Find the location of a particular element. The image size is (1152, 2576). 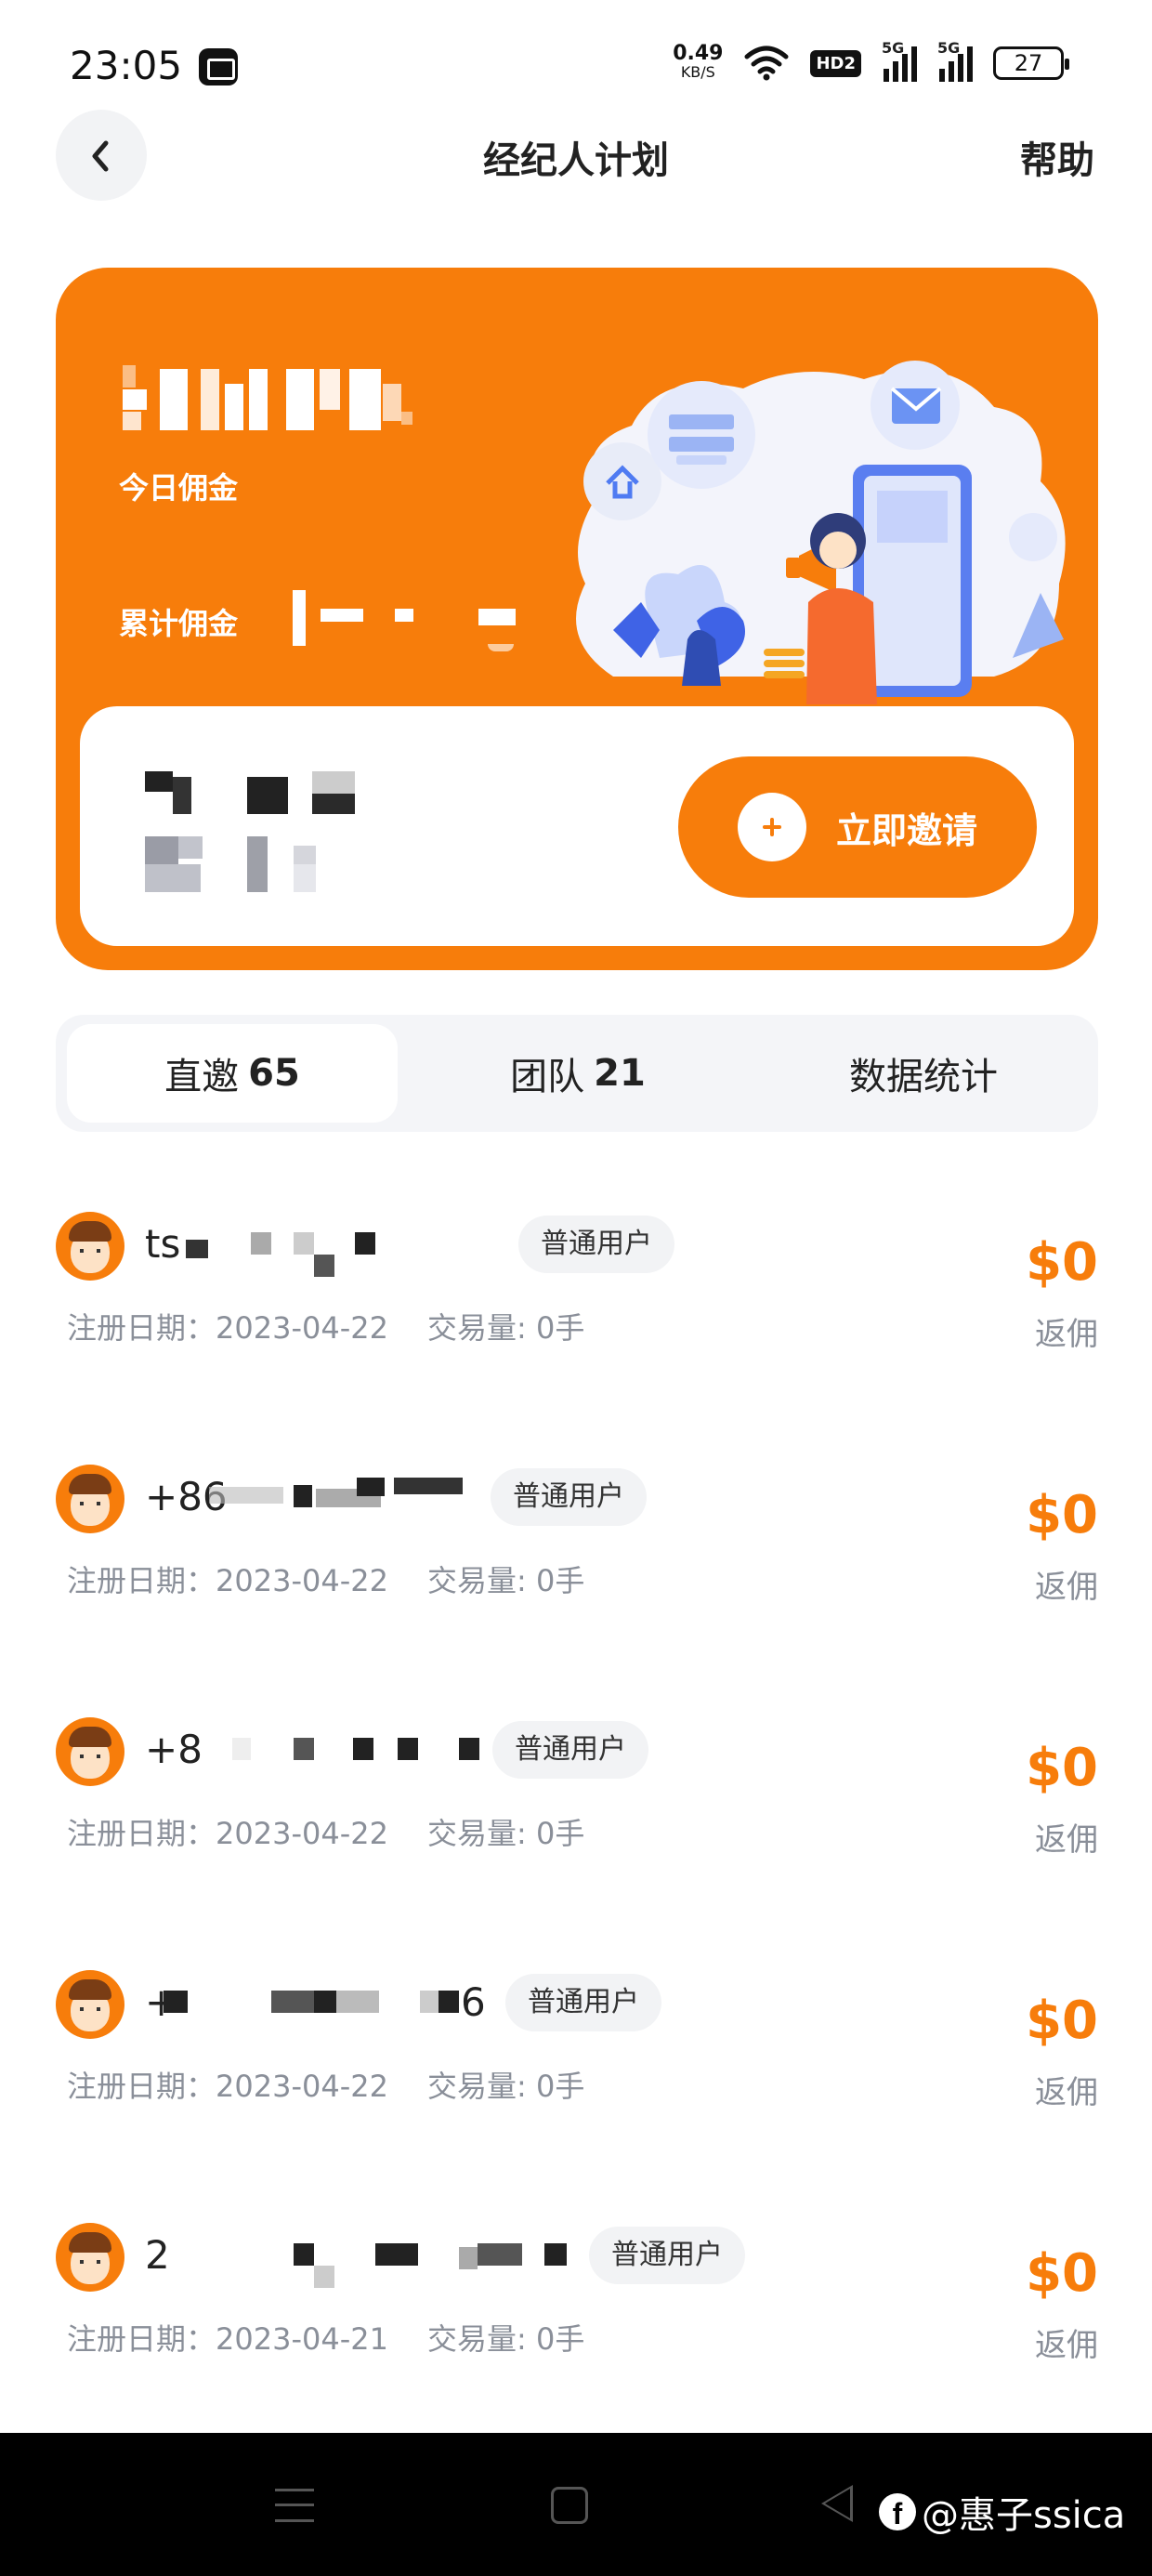

user-name: 2 is located at coordinates (157, 2255).